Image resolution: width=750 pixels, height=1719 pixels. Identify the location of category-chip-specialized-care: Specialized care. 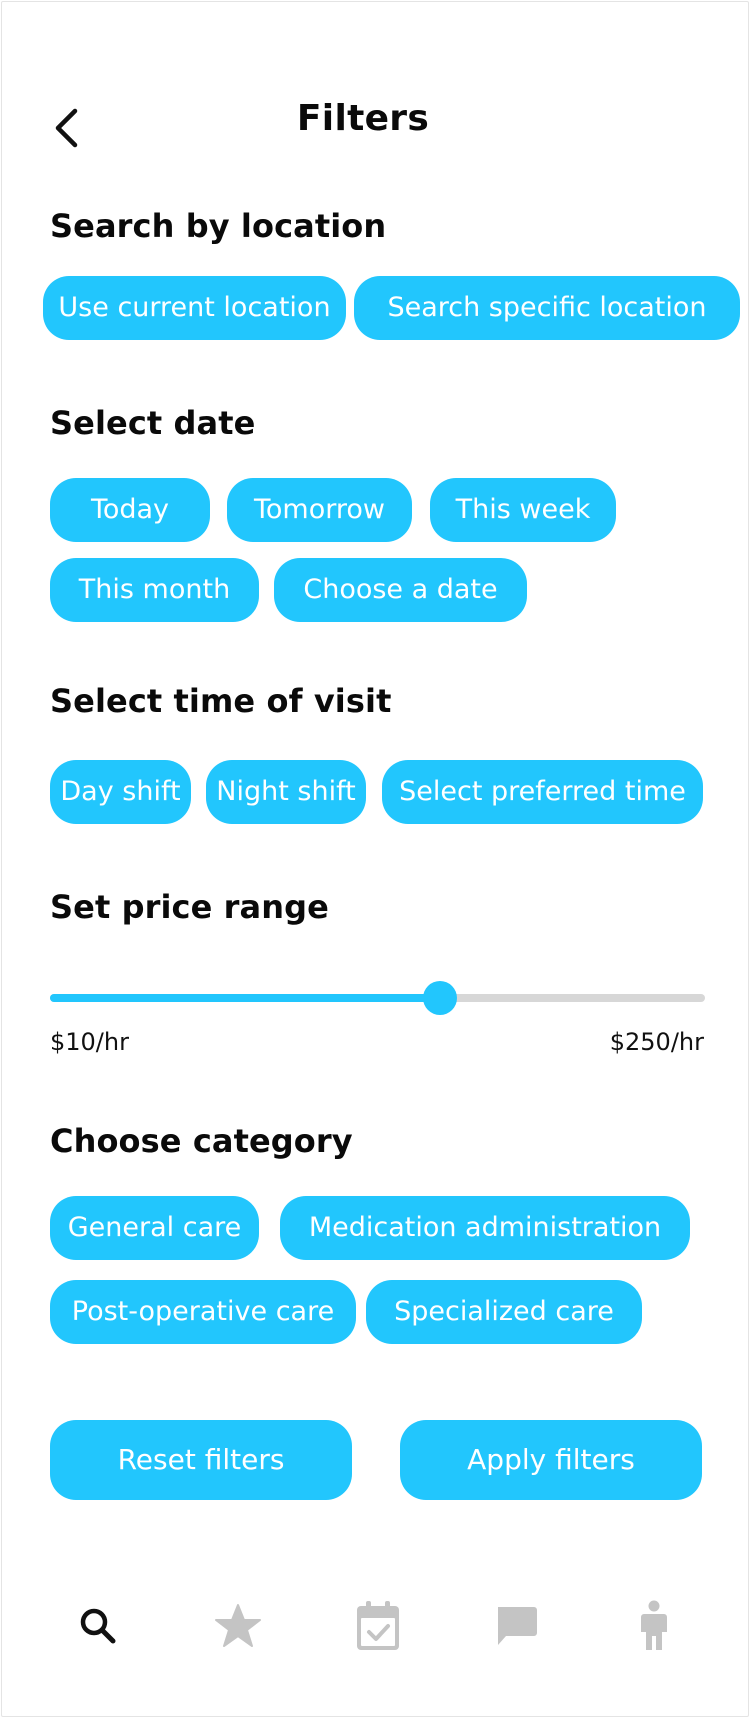
(504, 1312).